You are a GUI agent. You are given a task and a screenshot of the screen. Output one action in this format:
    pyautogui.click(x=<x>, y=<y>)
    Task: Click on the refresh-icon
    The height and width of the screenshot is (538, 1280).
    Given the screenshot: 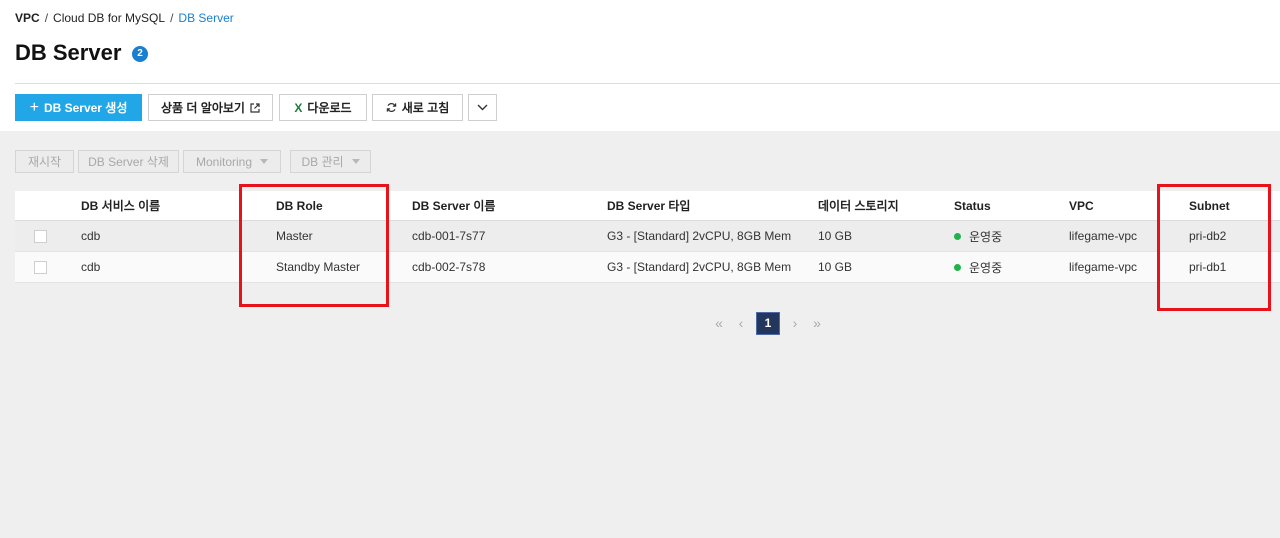 What is the action you would take?
    pyautogui.click(x=391, y=107)
    